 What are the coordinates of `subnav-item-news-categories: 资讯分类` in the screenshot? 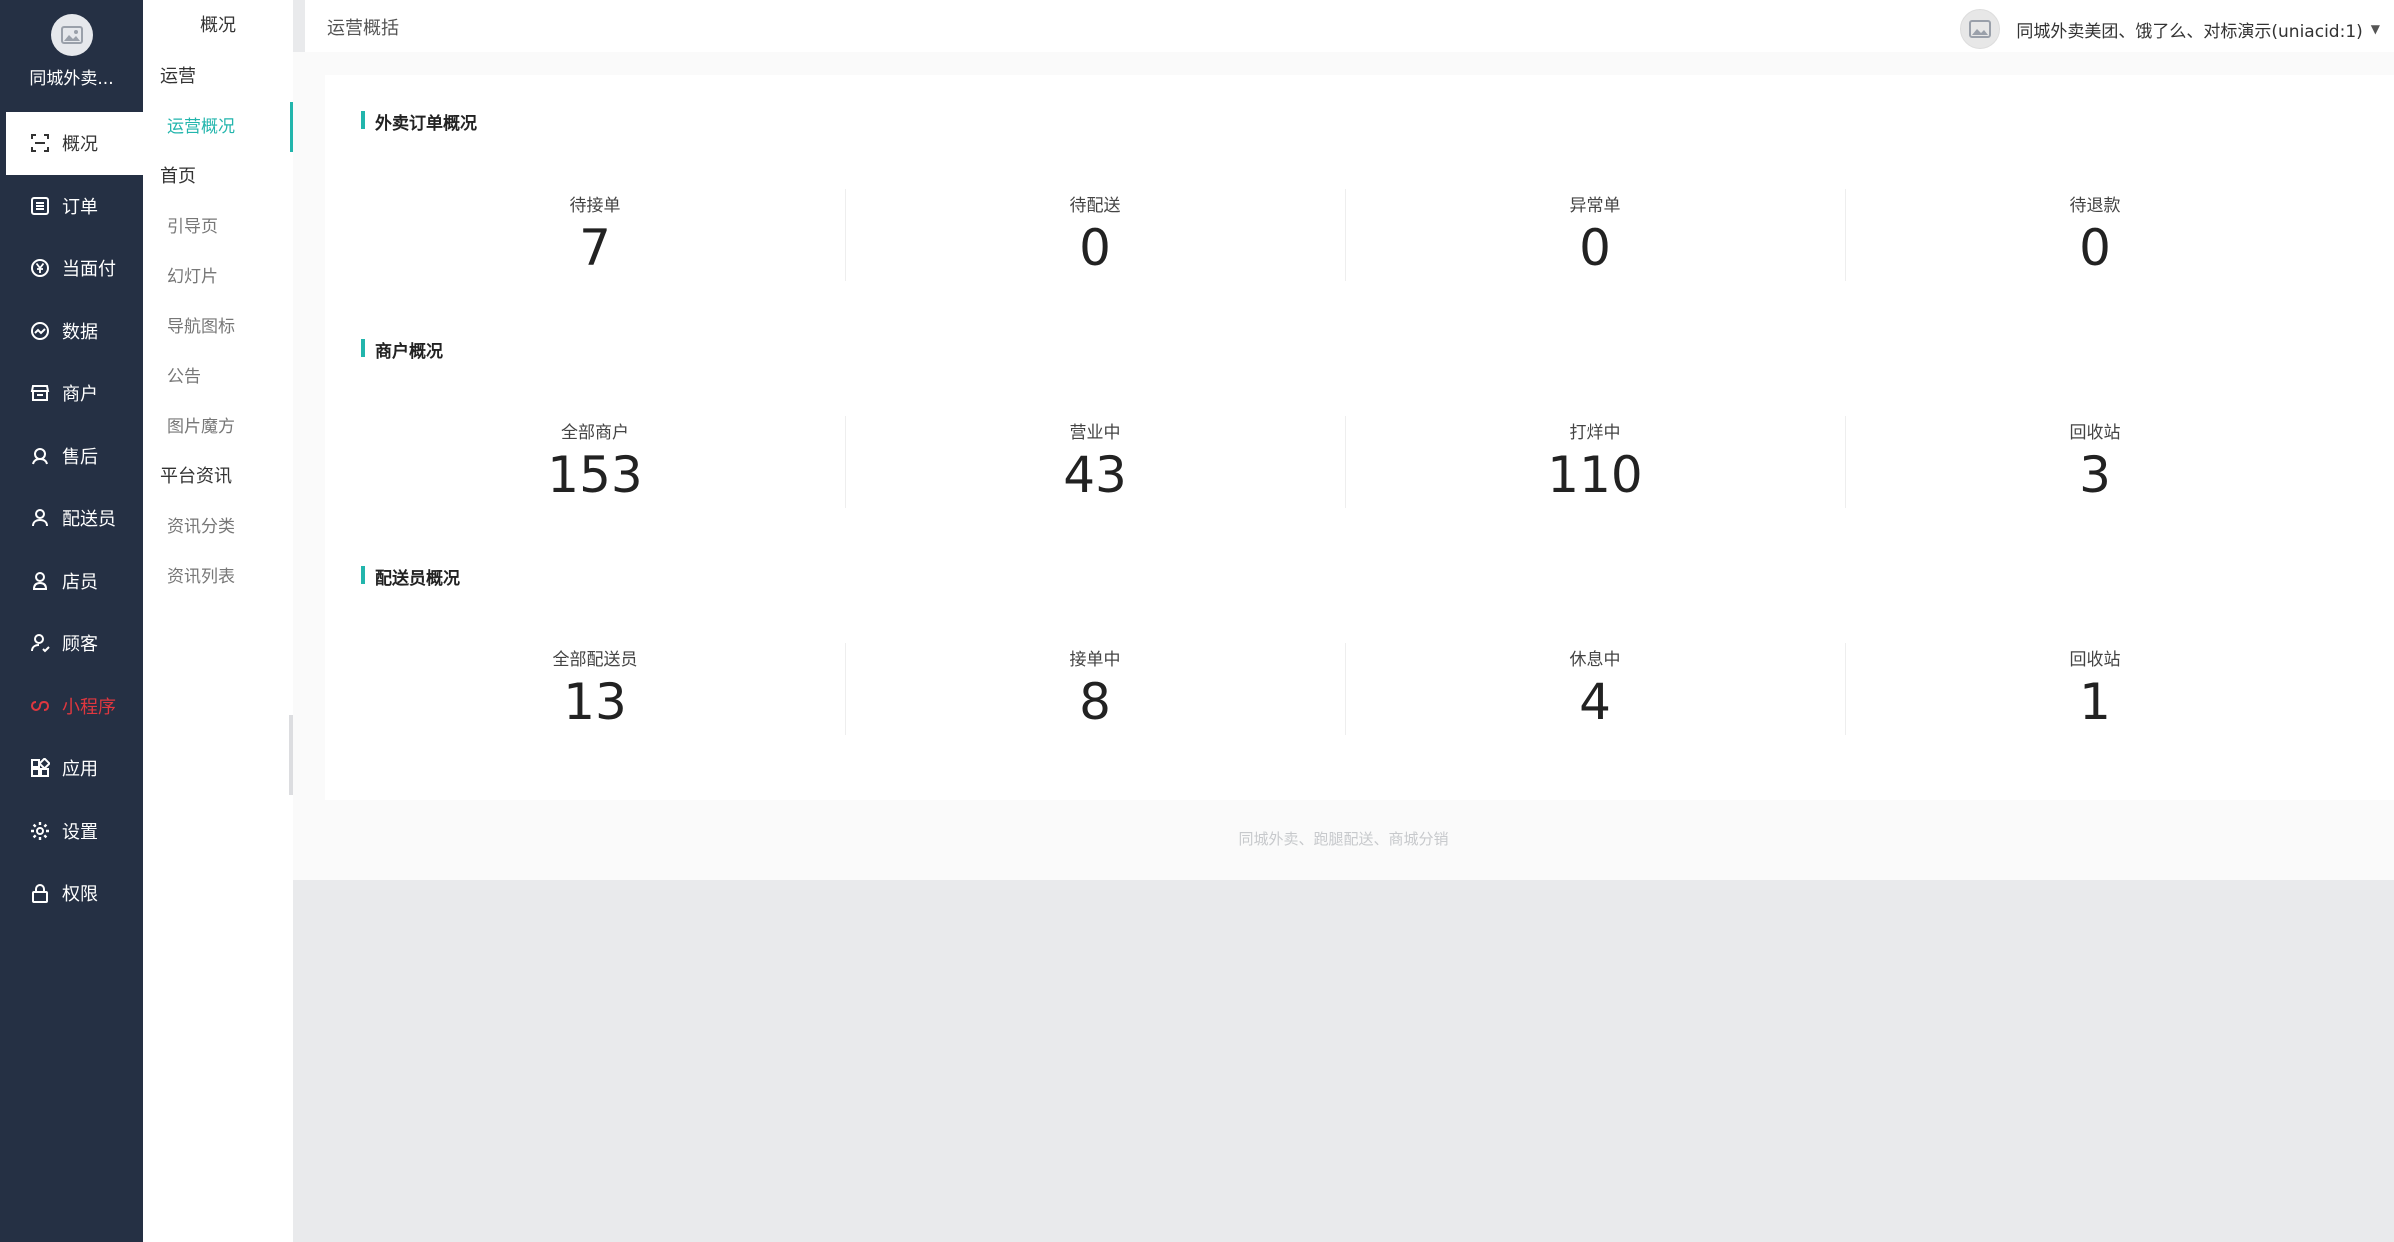 It's located at (218, 527).